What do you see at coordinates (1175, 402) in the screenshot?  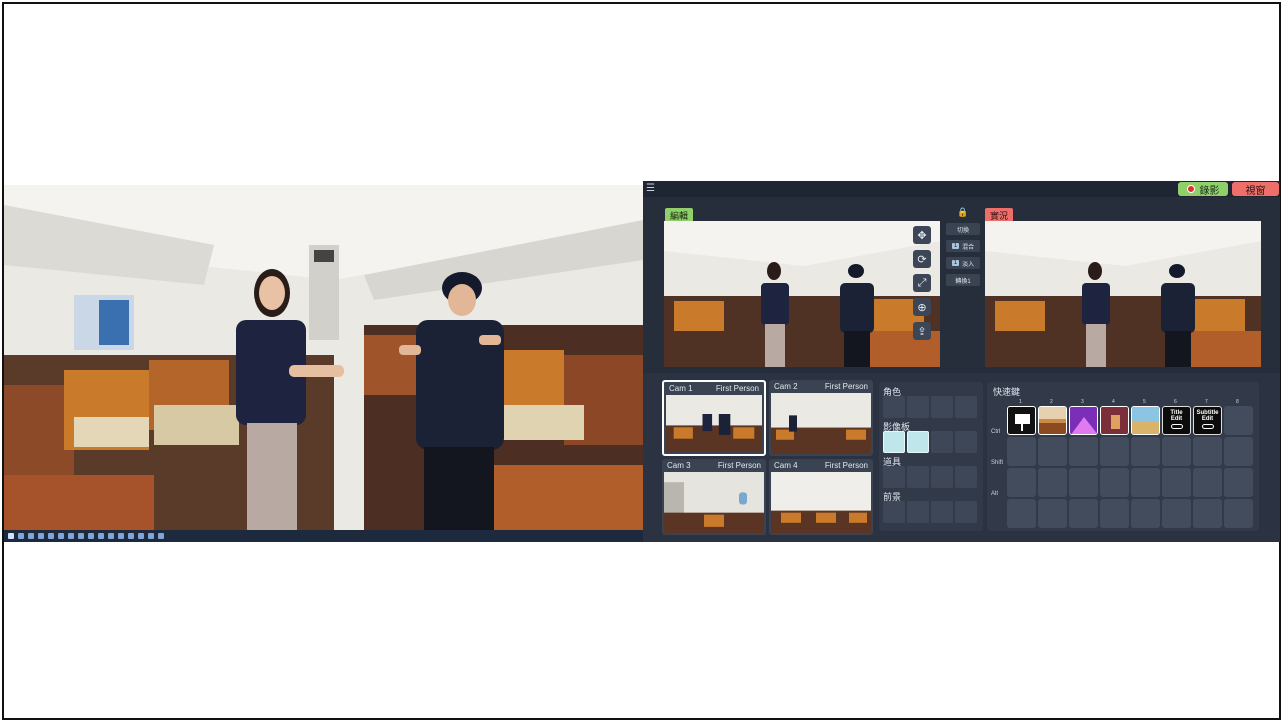 I see `hotkey-column-number: 6` at bounding box center [1175, 402].